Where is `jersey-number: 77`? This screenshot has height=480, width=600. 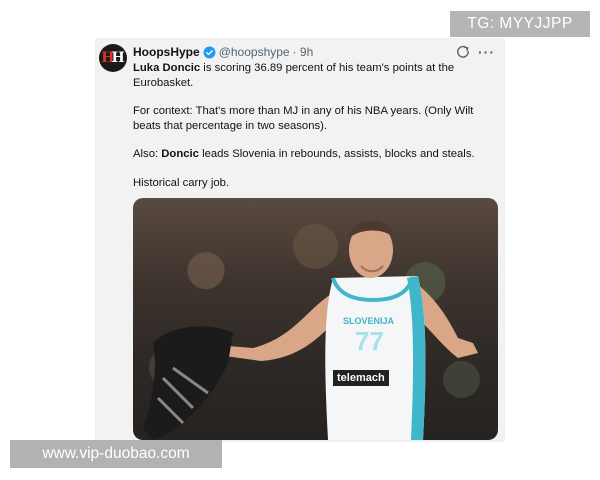
jersey-number: 77 is located at coordinates (369, 341).